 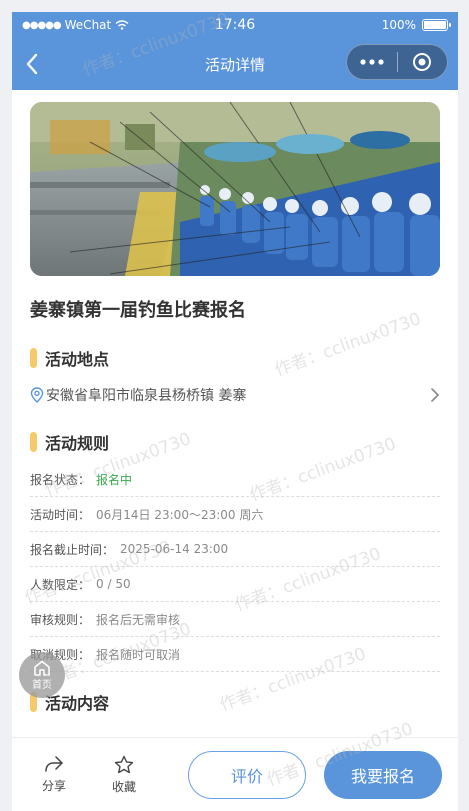 I want to click on rule-row-status: 报名状态： 报名中, so click(x=235, y=479).